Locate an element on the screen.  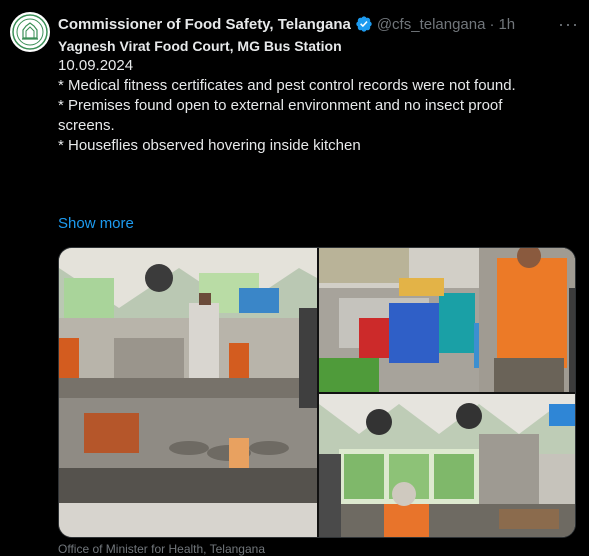
timestamp: 1h is located at coordinates (506, 24).